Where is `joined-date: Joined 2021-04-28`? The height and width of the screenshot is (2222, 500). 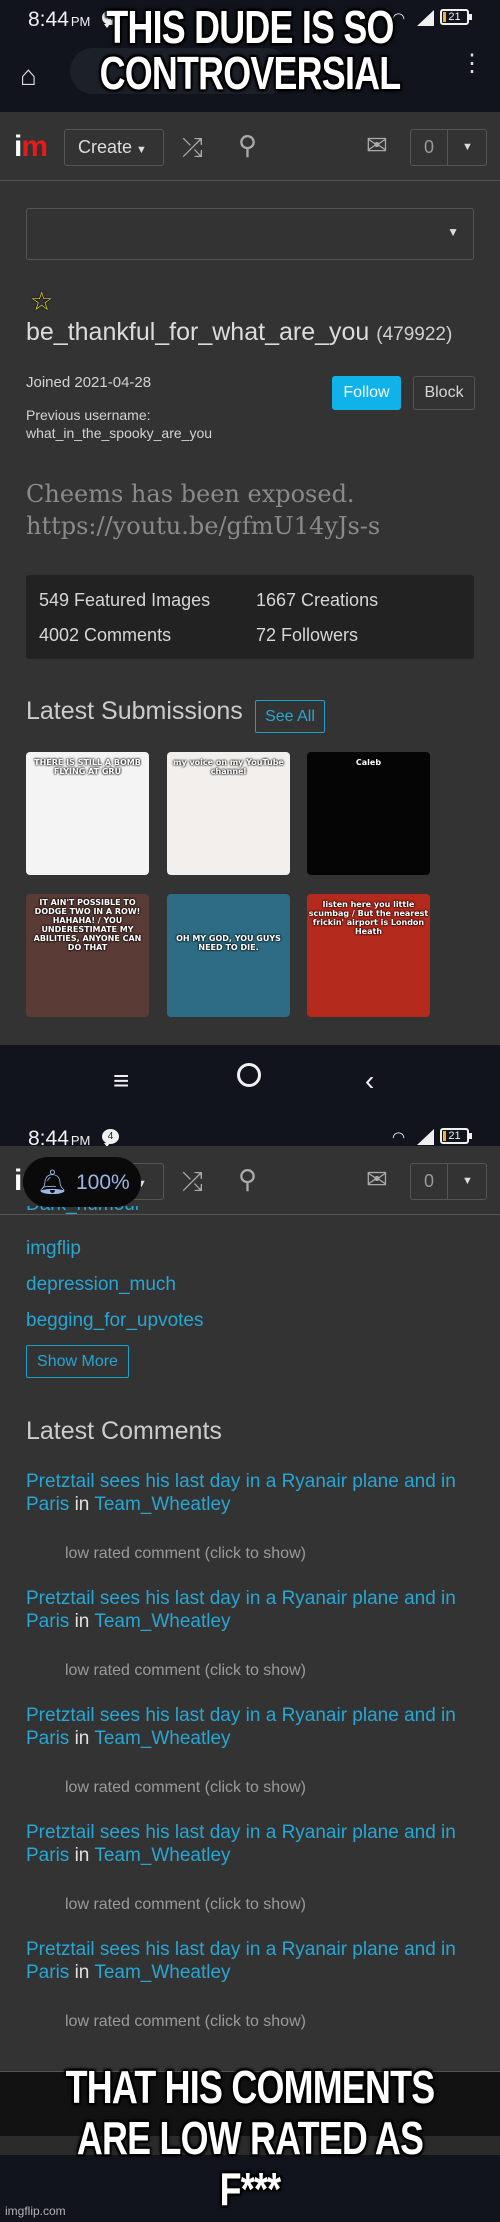 joined-date: Joined 2021-04-28 is located at coordinates (89, 382).